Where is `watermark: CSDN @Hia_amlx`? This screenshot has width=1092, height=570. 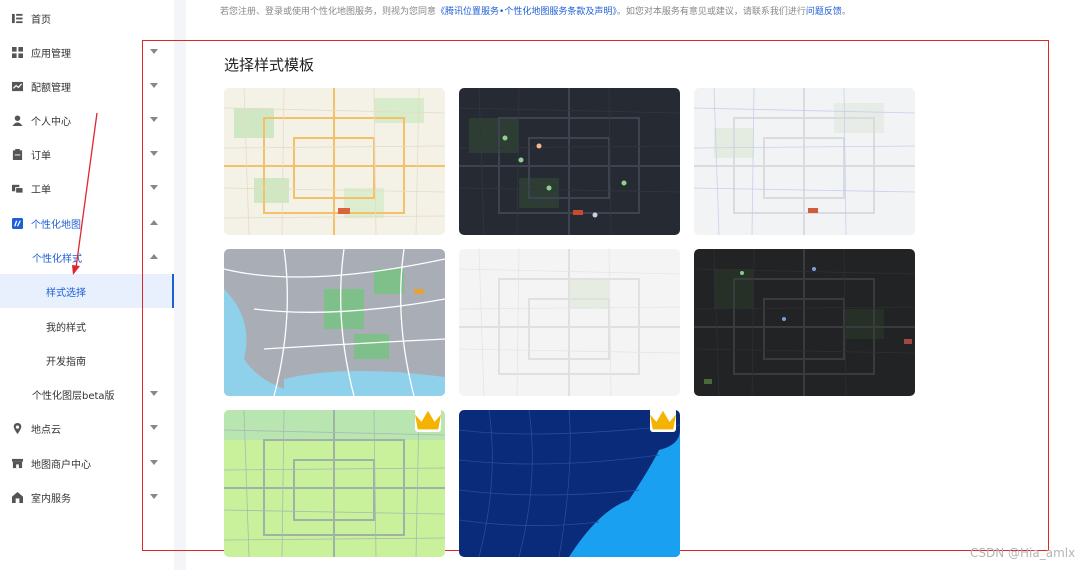
watermark: CSDN @Hia_amlx is located at coordinates (1023, 553).